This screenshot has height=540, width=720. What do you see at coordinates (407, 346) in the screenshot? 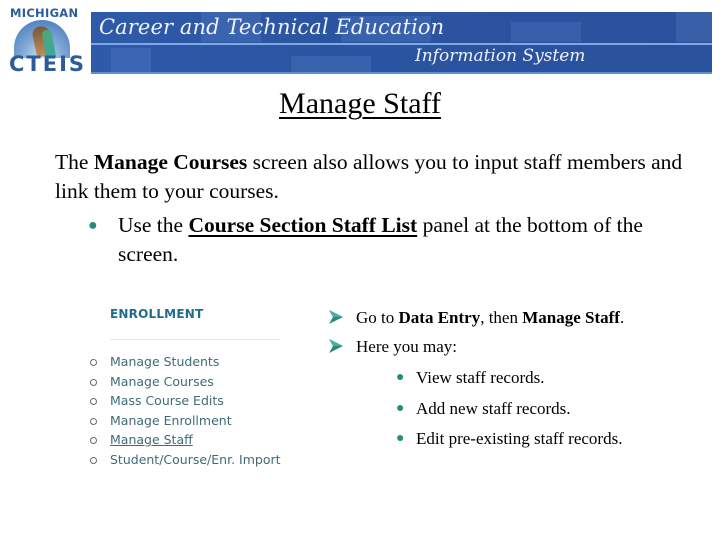
I see `step2-text: Here you may:` at bounding box center [407, 346].